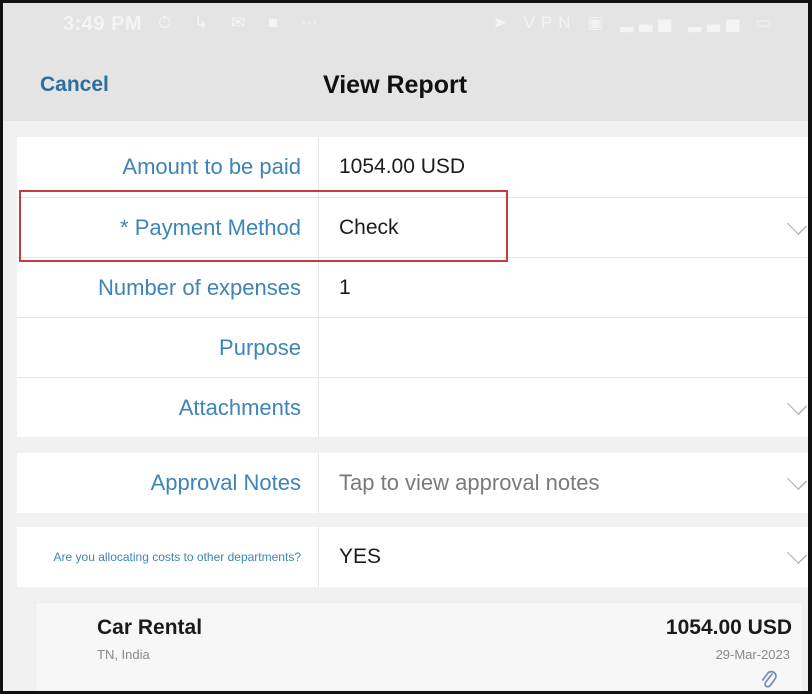 The height and width of the screenshot is (694, 812). What do you see at coordinates (405, 25) in the screenshot?
I see `status-bar: 3:49 PM ⏱ ↳ ✉ ■ ⋯ ➤ VPN ▣ ▂▃▅ ▂▃▅ ▭` at bounding box center [405, 25].